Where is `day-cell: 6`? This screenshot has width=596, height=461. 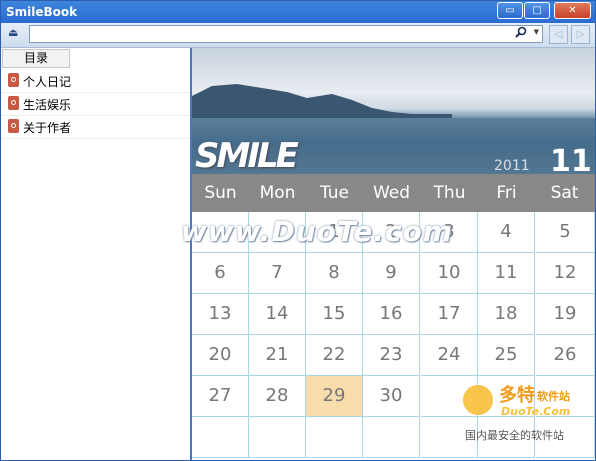 day-cell: 6 is located at coordinates (220, 273).